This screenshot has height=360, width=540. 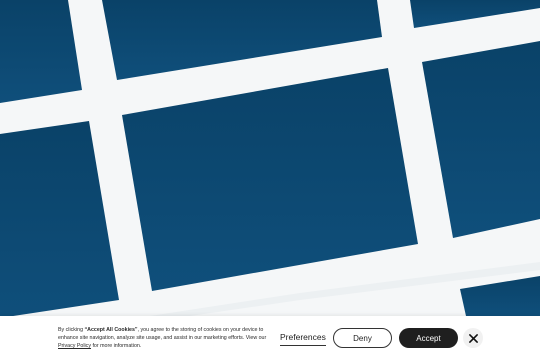 What do you see at coordinates (116, 346) in the screenshot?
I see `cookie-text-suffix: for more information.` at bounding box center [116, 346].